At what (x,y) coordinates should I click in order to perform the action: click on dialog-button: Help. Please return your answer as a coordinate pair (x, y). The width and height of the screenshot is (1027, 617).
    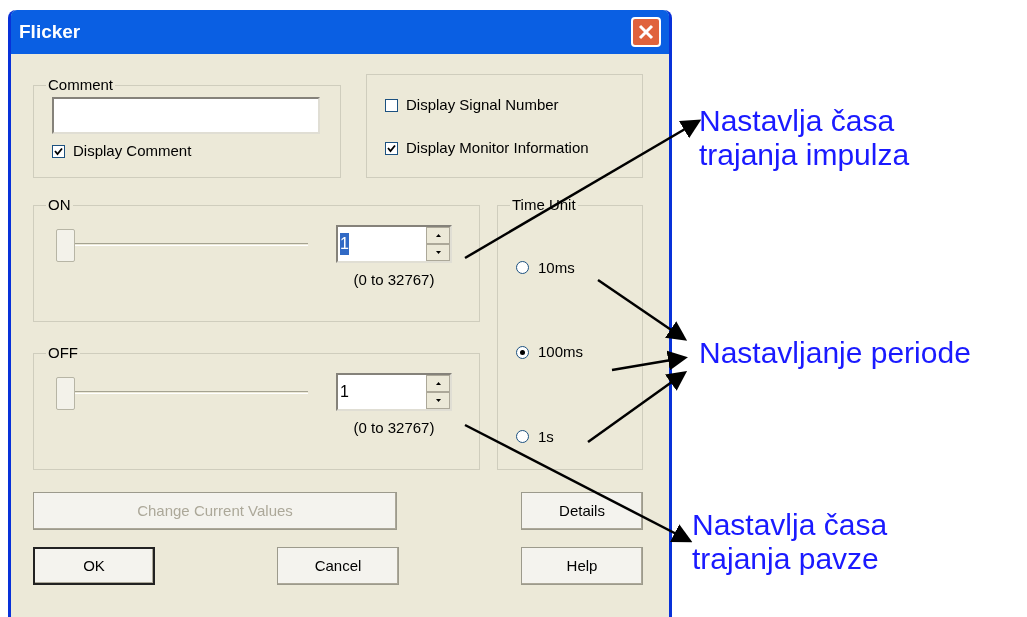
    Looking at the image, I should click on (582, 566).